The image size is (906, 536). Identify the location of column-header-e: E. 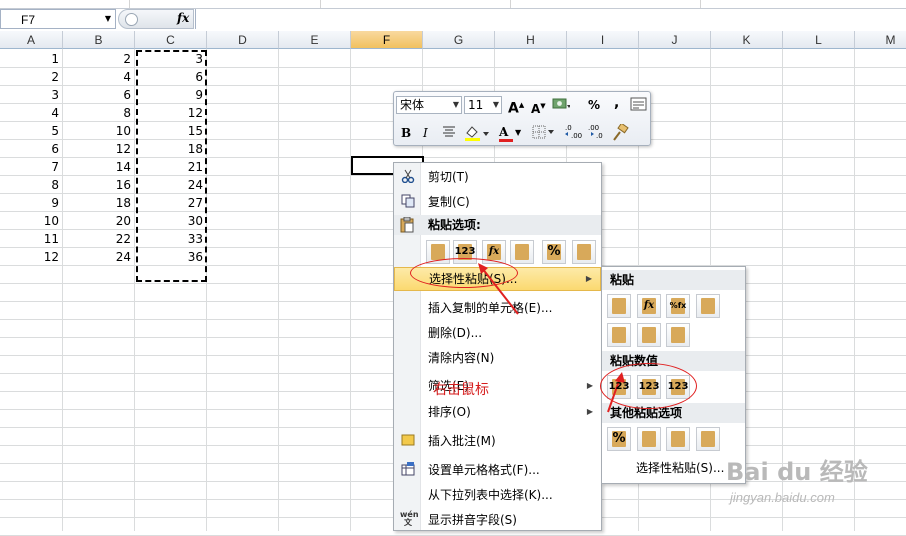
(315, 40).